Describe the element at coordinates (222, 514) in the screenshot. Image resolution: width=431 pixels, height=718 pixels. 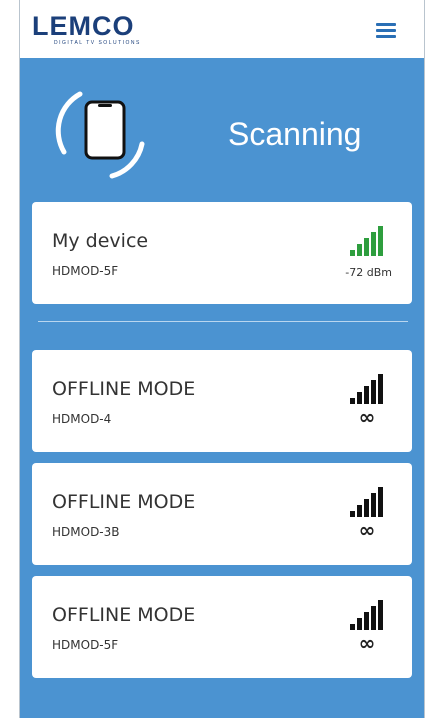
I see `offline-device-card: OFFLINE MODE HDMOD-3B ∞` at that location.